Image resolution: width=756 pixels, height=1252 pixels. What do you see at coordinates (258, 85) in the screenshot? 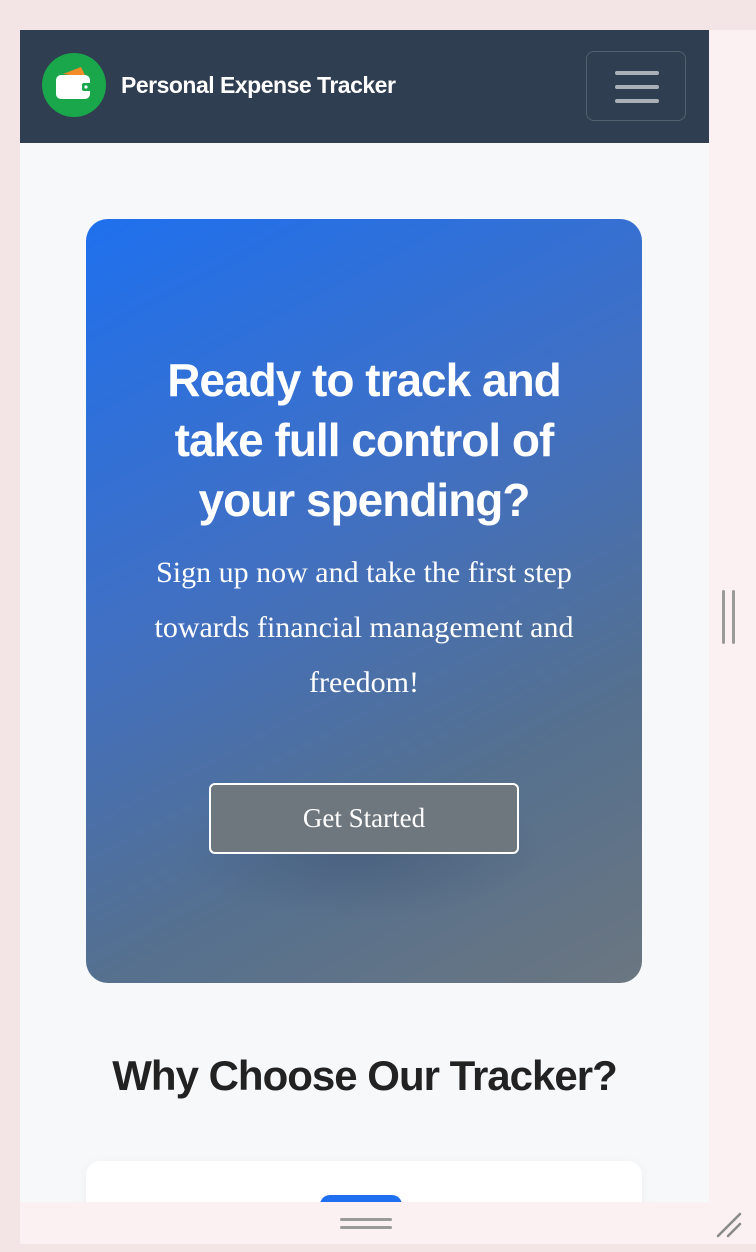
I see `brand-name: Personal Expense Tracker` at bounding box center [258, 85].